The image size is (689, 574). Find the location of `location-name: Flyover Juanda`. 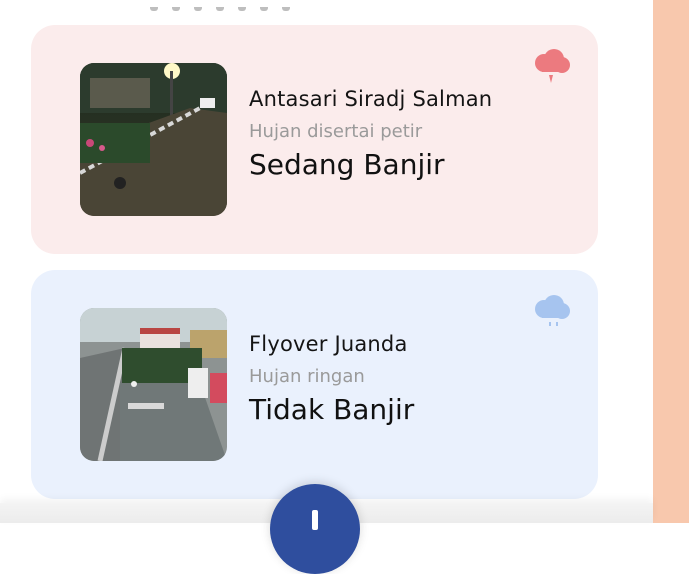

location-name: Flyover Juanda is located at coordinates (328, 344).